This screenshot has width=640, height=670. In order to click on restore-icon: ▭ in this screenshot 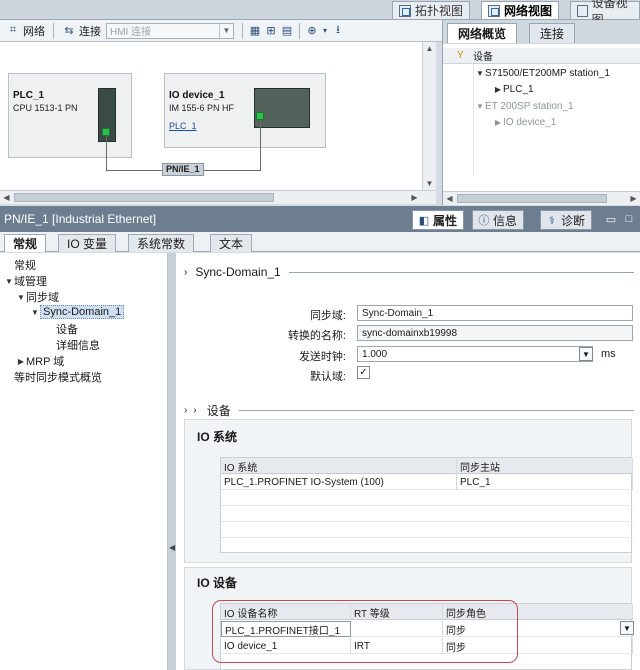, I will do `click(611, 219)`.